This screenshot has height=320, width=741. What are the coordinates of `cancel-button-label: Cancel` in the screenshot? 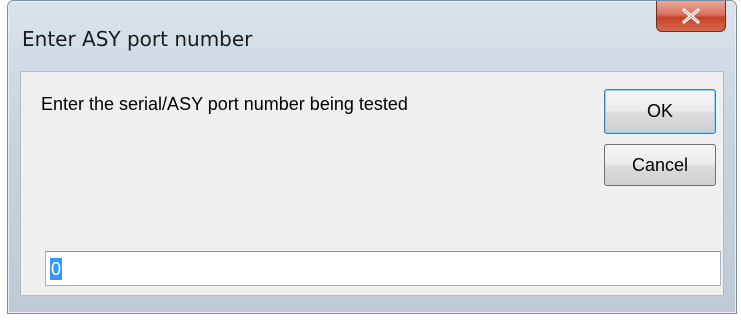 It's located at (660, 164).